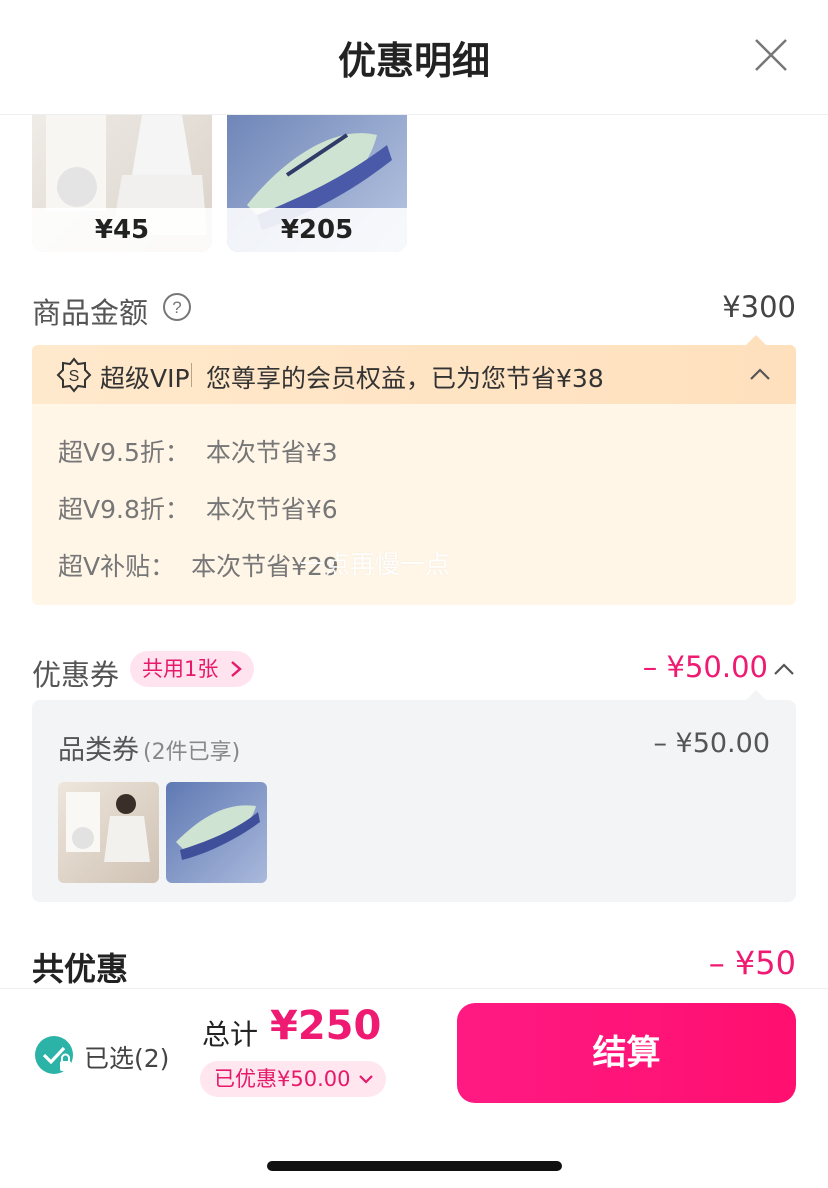  What do you see at coordinates (366, 1079) in the screenshot?
I see `chevron-down-icon` at bounding box center [366, 1079].